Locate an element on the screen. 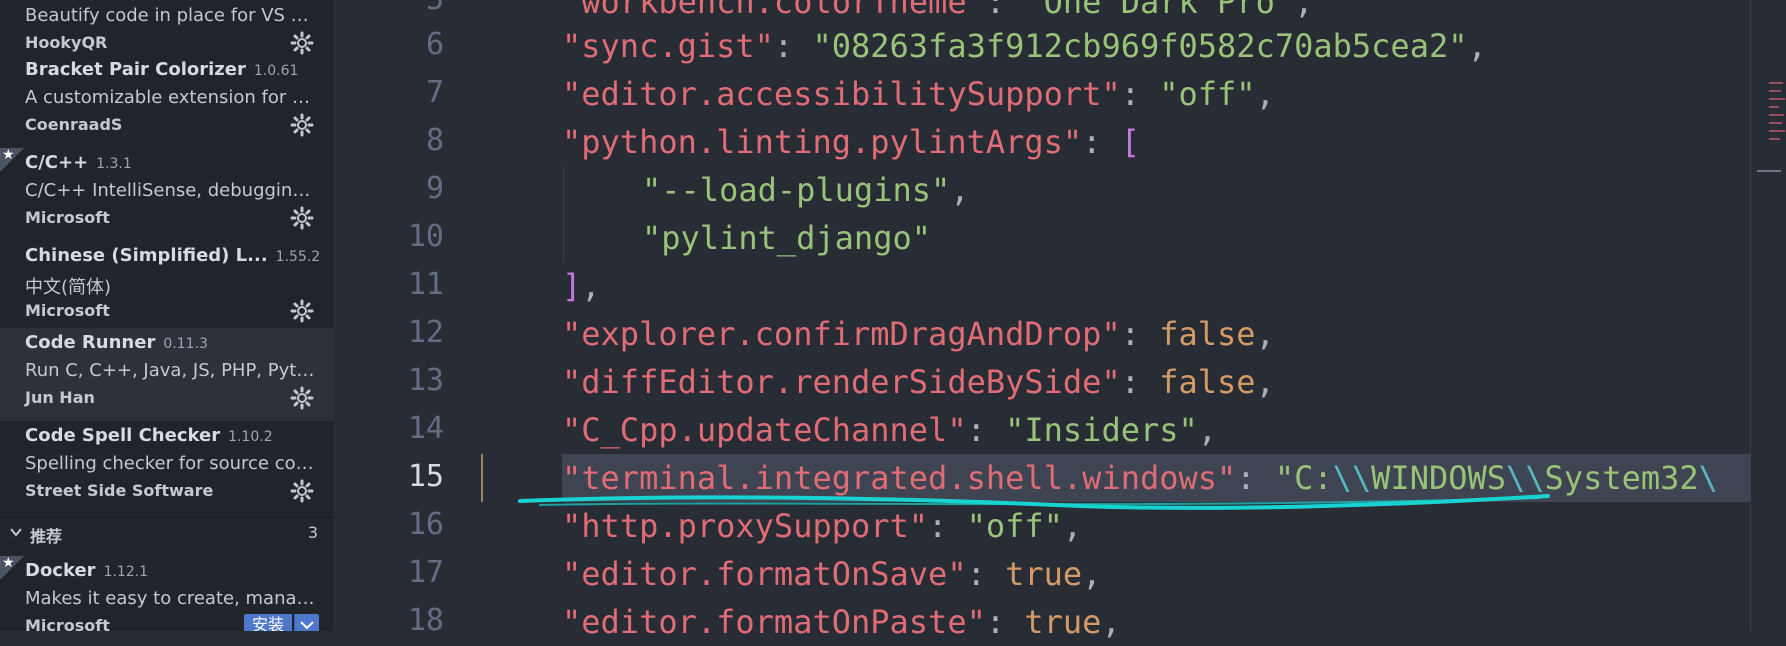 This screenshot has width=1786, height=646. line-number: 17 is located at coordinates (425, 572).